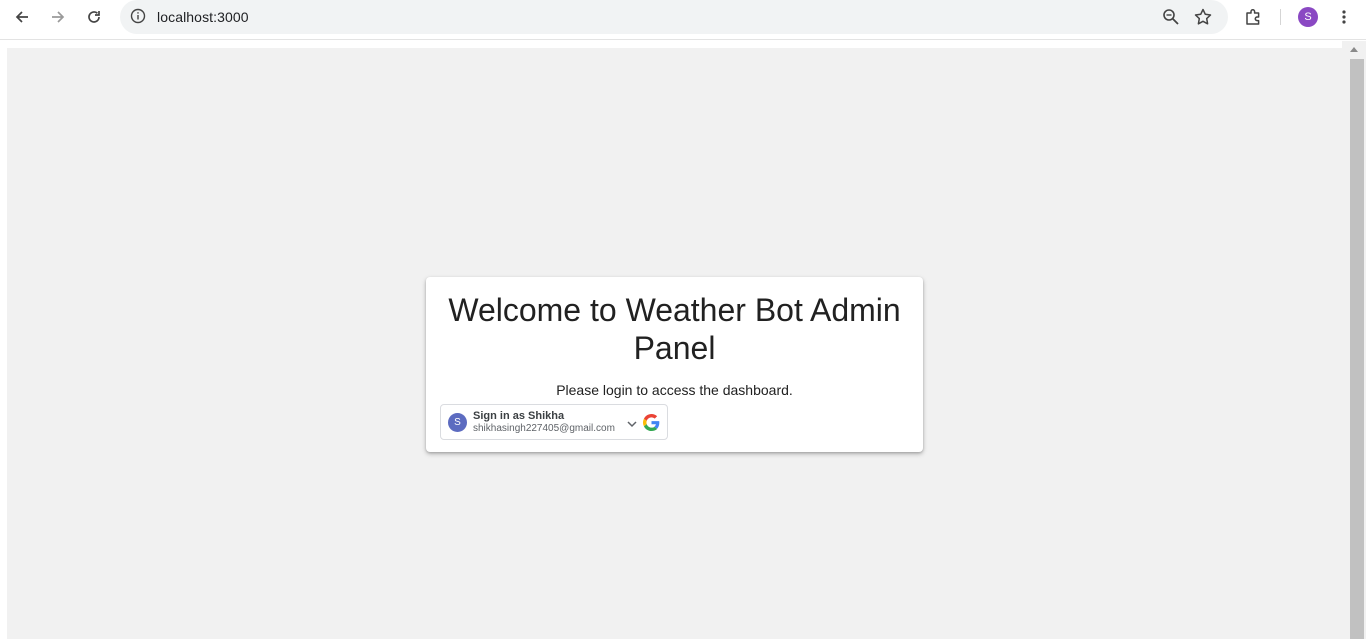  I want to click on browser-toolbar: localhost:3000 S, so click(683, 20).